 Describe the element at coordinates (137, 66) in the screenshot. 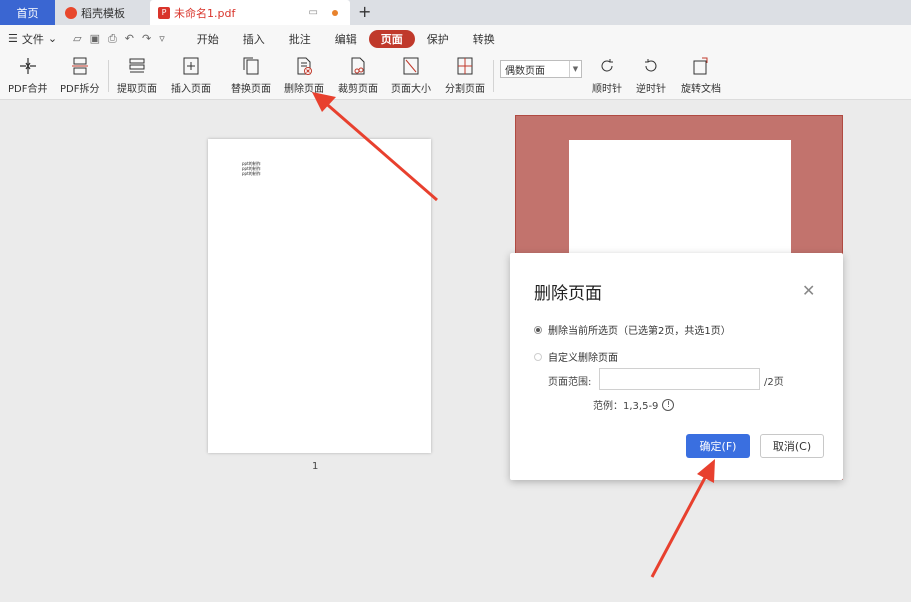

I see `extract-page-icon` at that location.